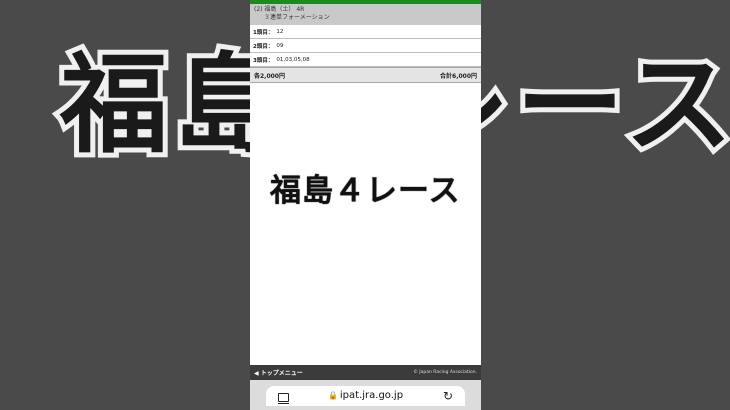 This screenshot has height=410, width=730. Describe the element at coordinates (364, 191) in the screenshot. I see `overlay-caption: 福島４レース` at that location.